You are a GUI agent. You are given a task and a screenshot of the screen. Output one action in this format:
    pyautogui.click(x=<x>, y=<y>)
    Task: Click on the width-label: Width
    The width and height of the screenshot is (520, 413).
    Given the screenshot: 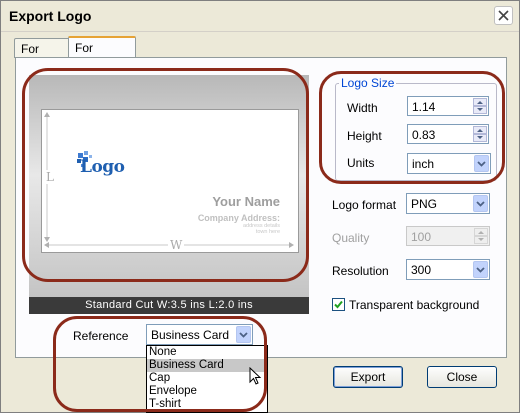 What is the action you would take?
    pyautogui.click(x=362, y=108)
    